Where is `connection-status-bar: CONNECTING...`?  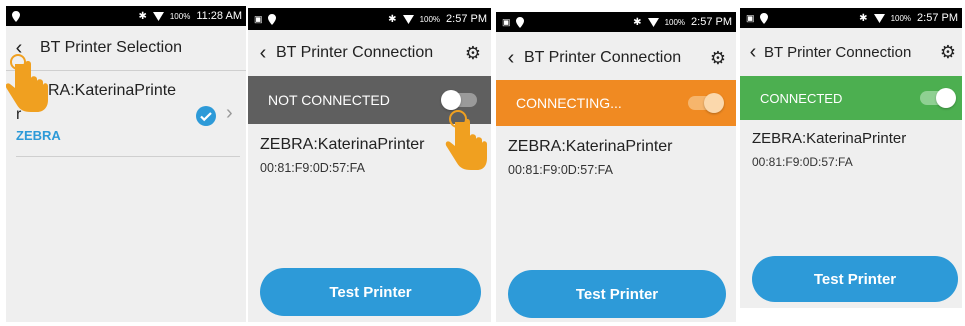 connection-status-bar: CONNECTING... is located at coordinates (616, 103).